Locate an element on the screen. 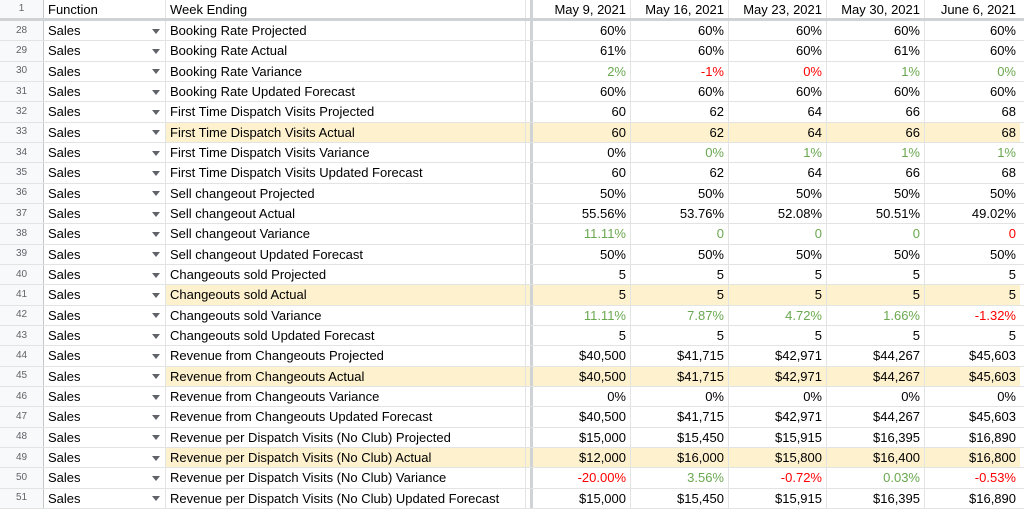 Image resolution: width=1024 pixels, height=512 pixels. row-number: 47 is located at coordinates (22, 417).